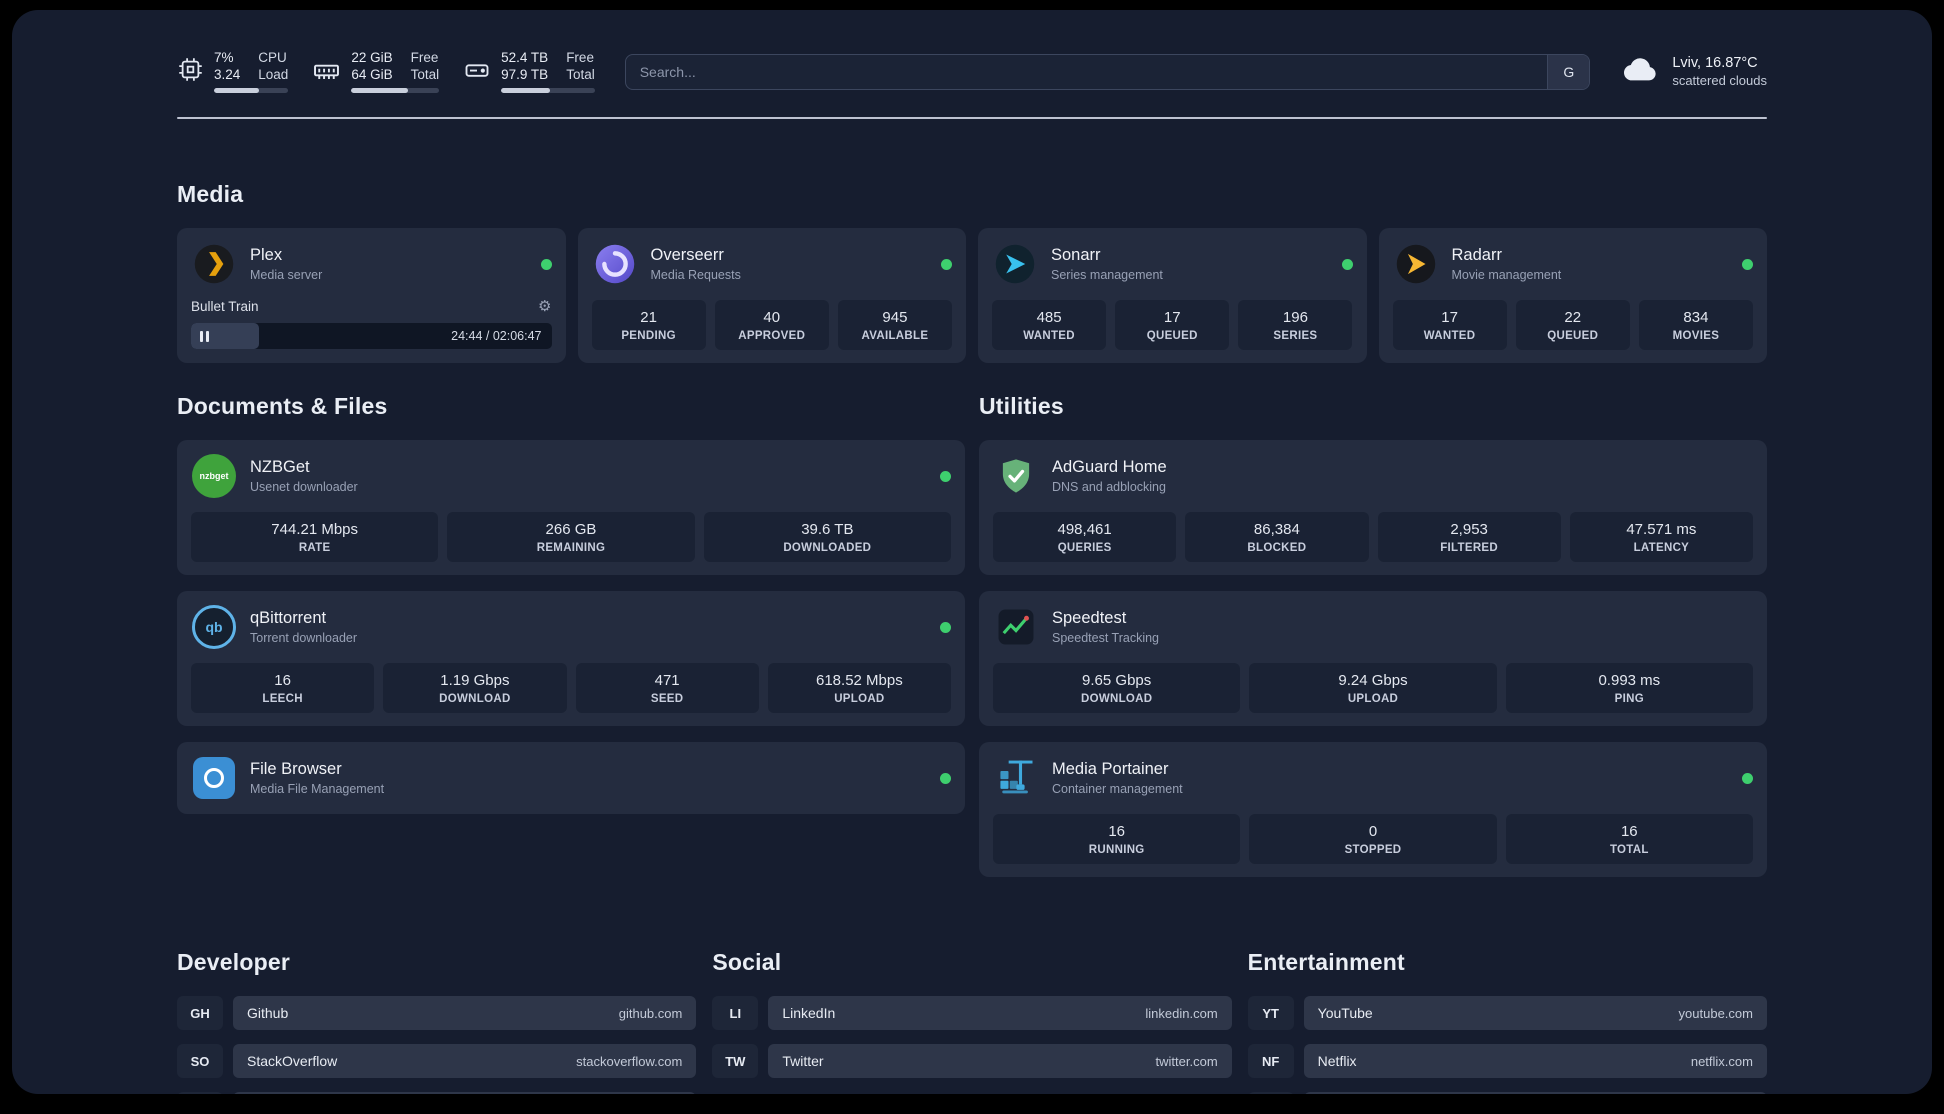 This screenshot has height=1114, width=1944. Describe the element at coordinates (1469, 537) in the screenshot. I see `stat-filtered: 2,953 FILTERED` at that location.